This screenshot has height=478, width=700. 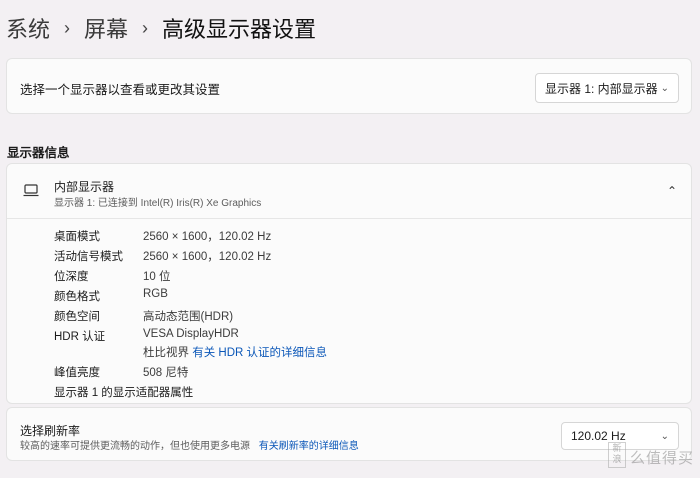 I want to click on watermark: 新浪 么值得买, so click(x=650, y=455).